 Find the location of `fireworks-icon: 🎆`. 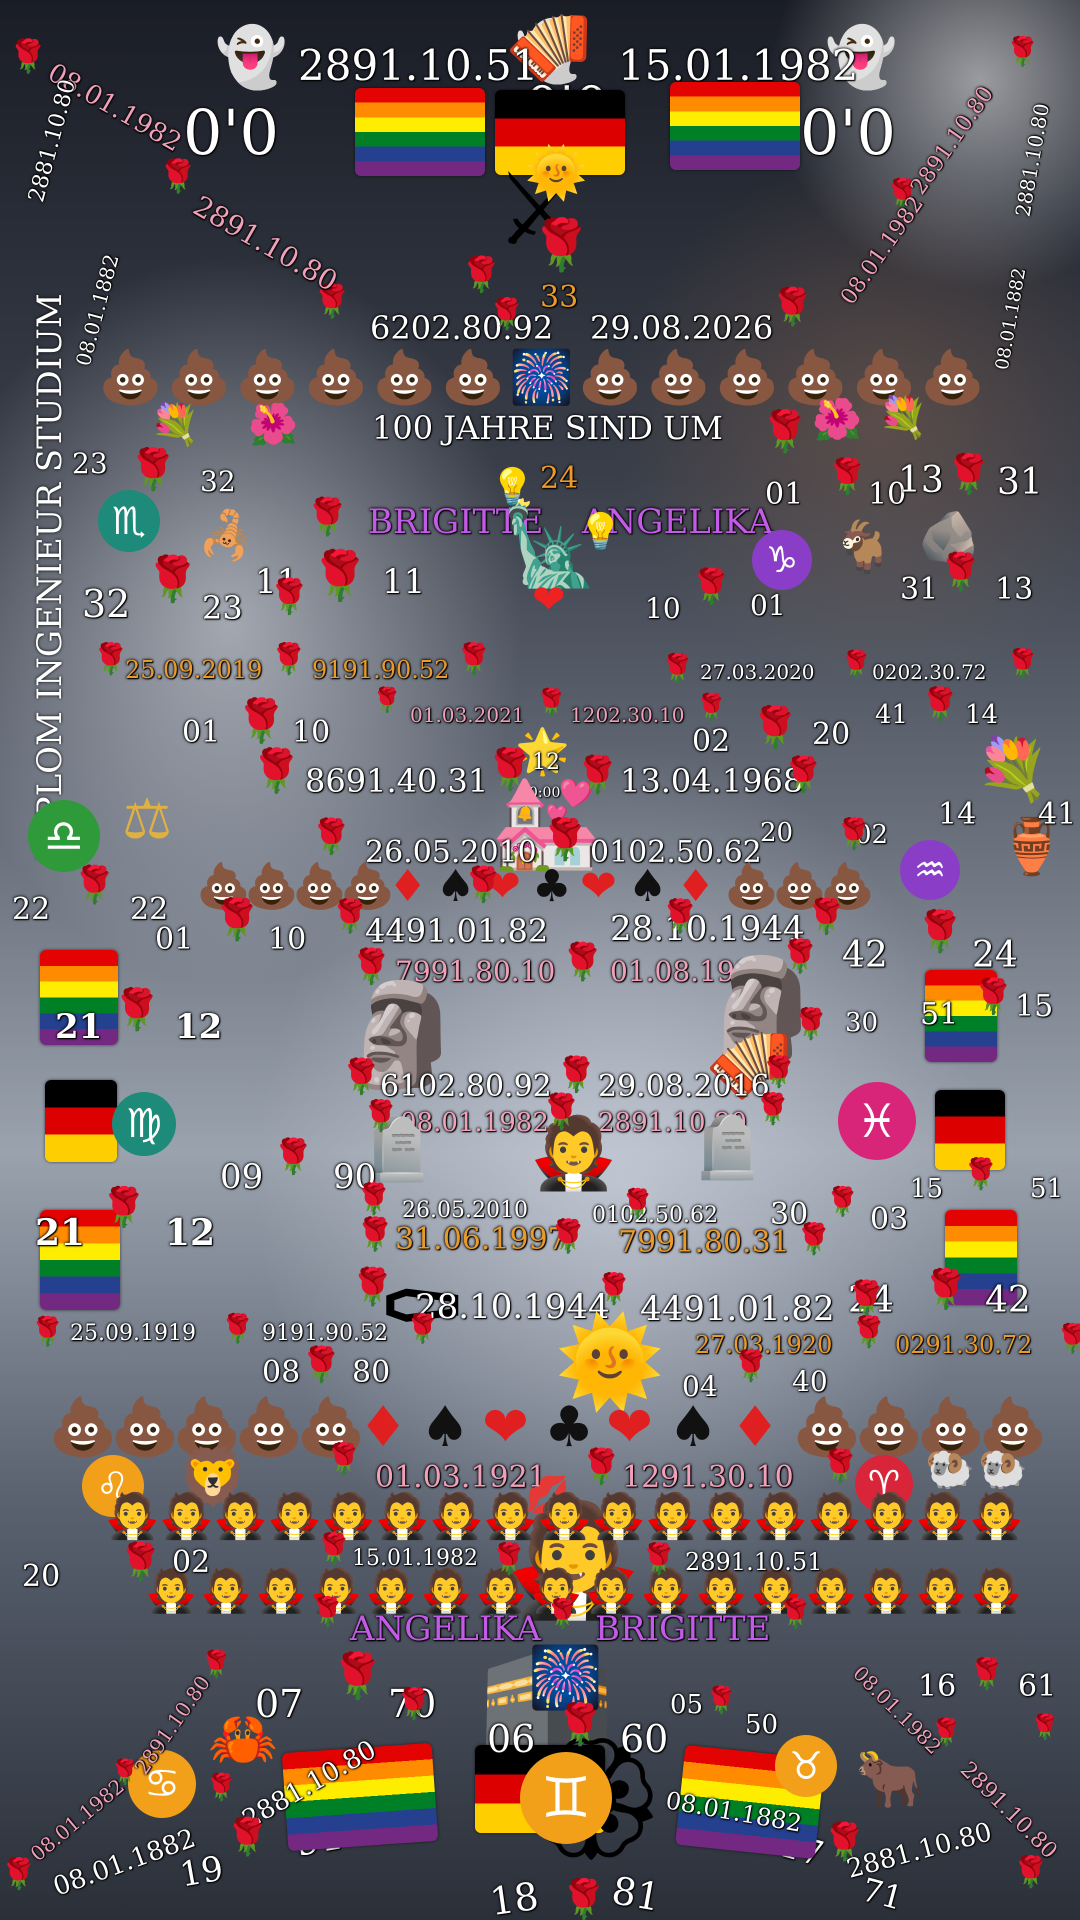

fireworks-icon: 🎆 is located at coordinates (541, 378).